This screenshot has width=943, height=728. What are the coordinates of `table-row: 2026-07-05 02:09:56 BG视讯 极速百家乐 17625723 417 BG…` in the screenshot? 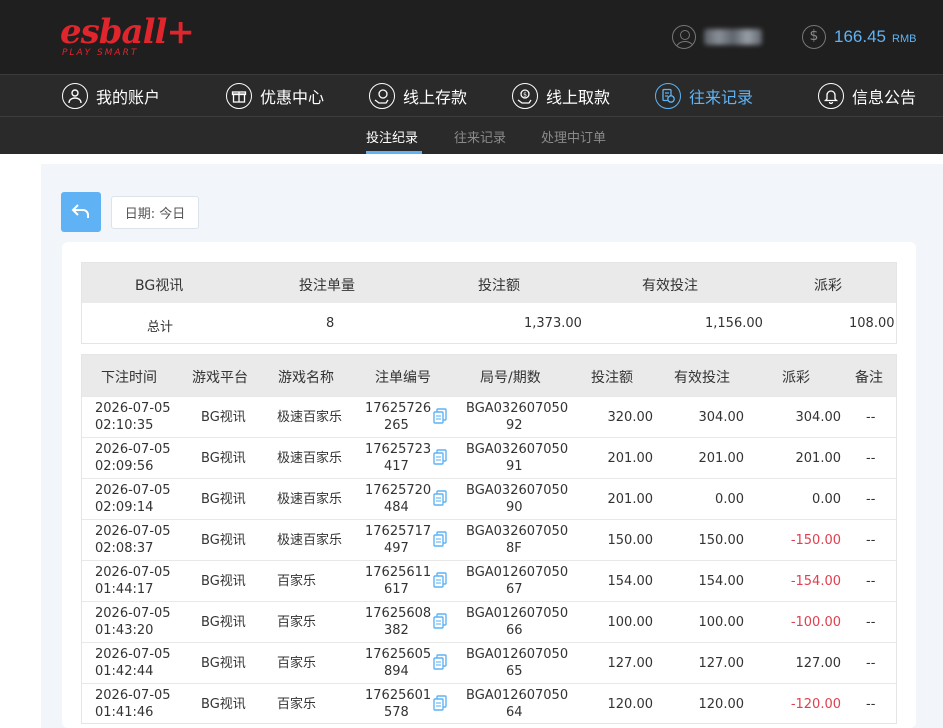 It's located at (489, 457).